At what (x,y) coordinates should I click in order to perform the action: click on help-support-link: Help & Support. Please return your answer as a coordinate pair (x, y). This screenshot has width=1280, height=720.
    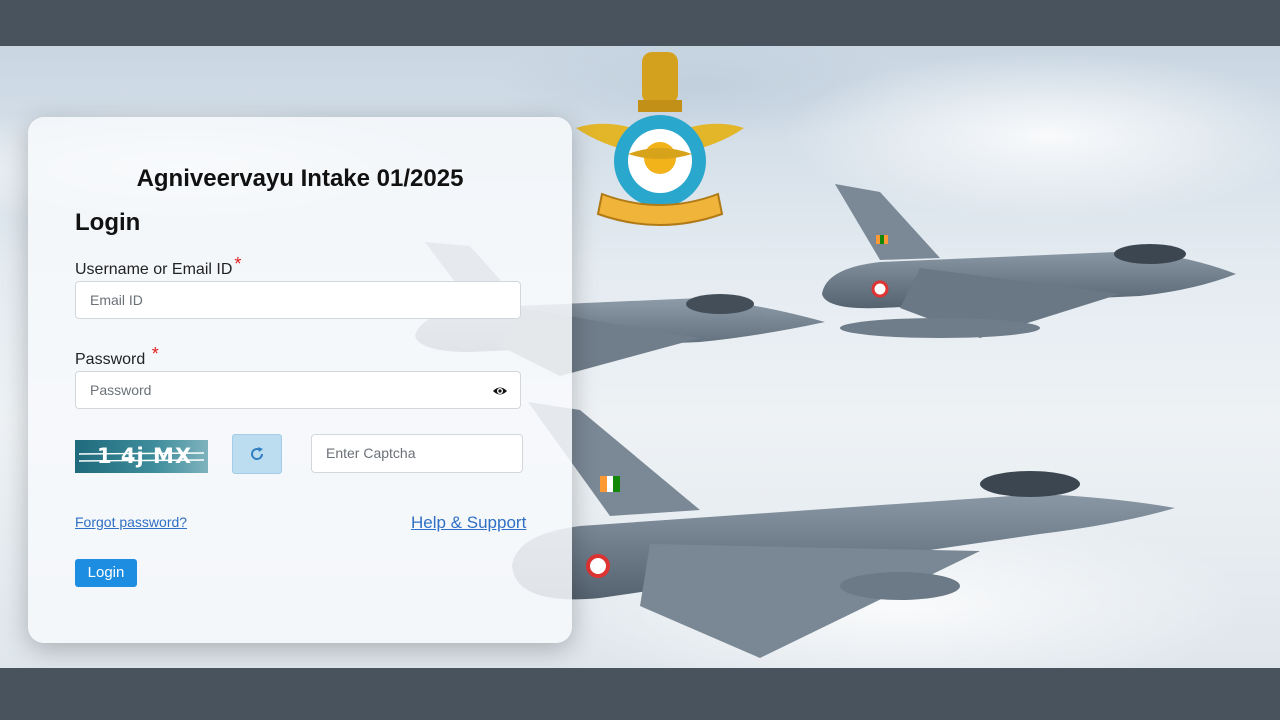
    Looking at the image, I should click on (468, 523).